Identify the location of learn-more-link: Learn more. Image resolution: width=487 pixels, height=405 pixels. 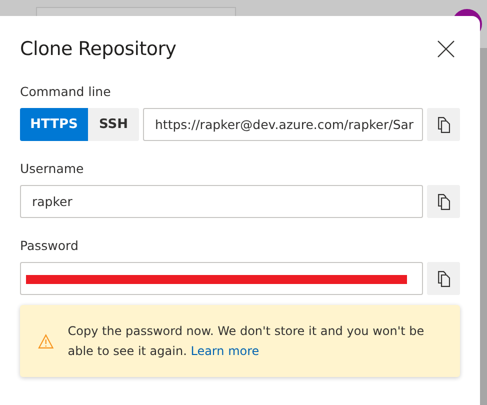
(225, 351).